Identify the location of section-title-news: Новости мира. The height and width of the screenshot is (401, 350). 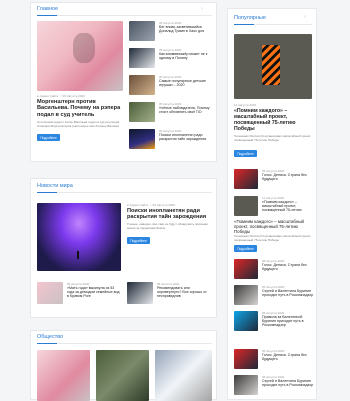
(55, 186).